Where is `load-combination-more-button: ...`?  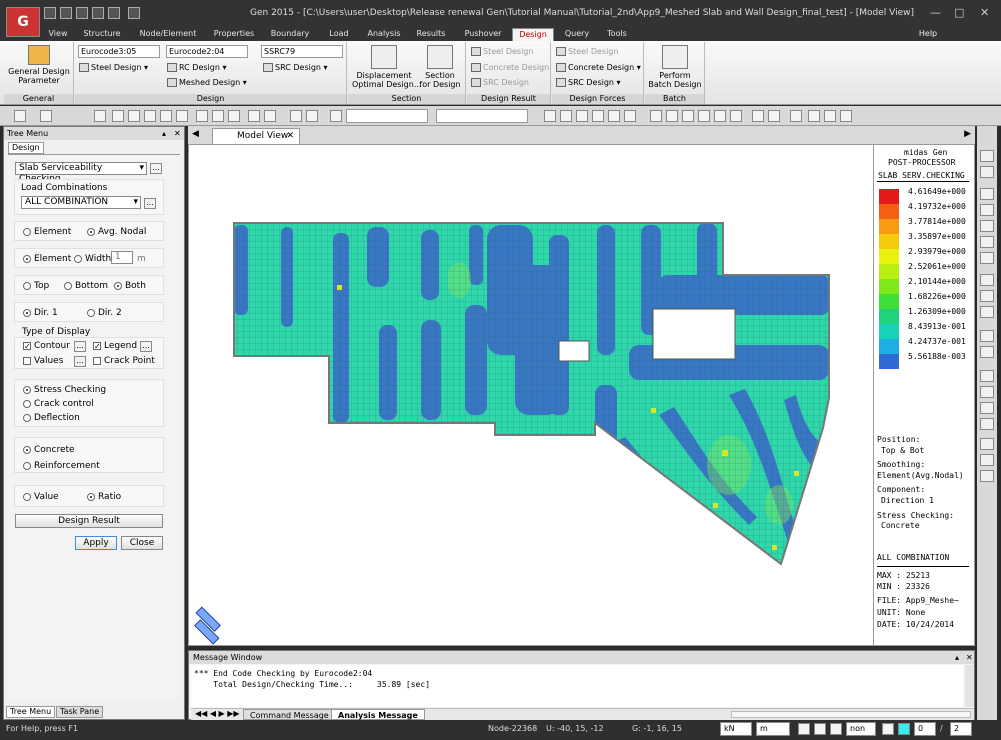
load-combination-more-button: ... is located at coordinates (150, 203).